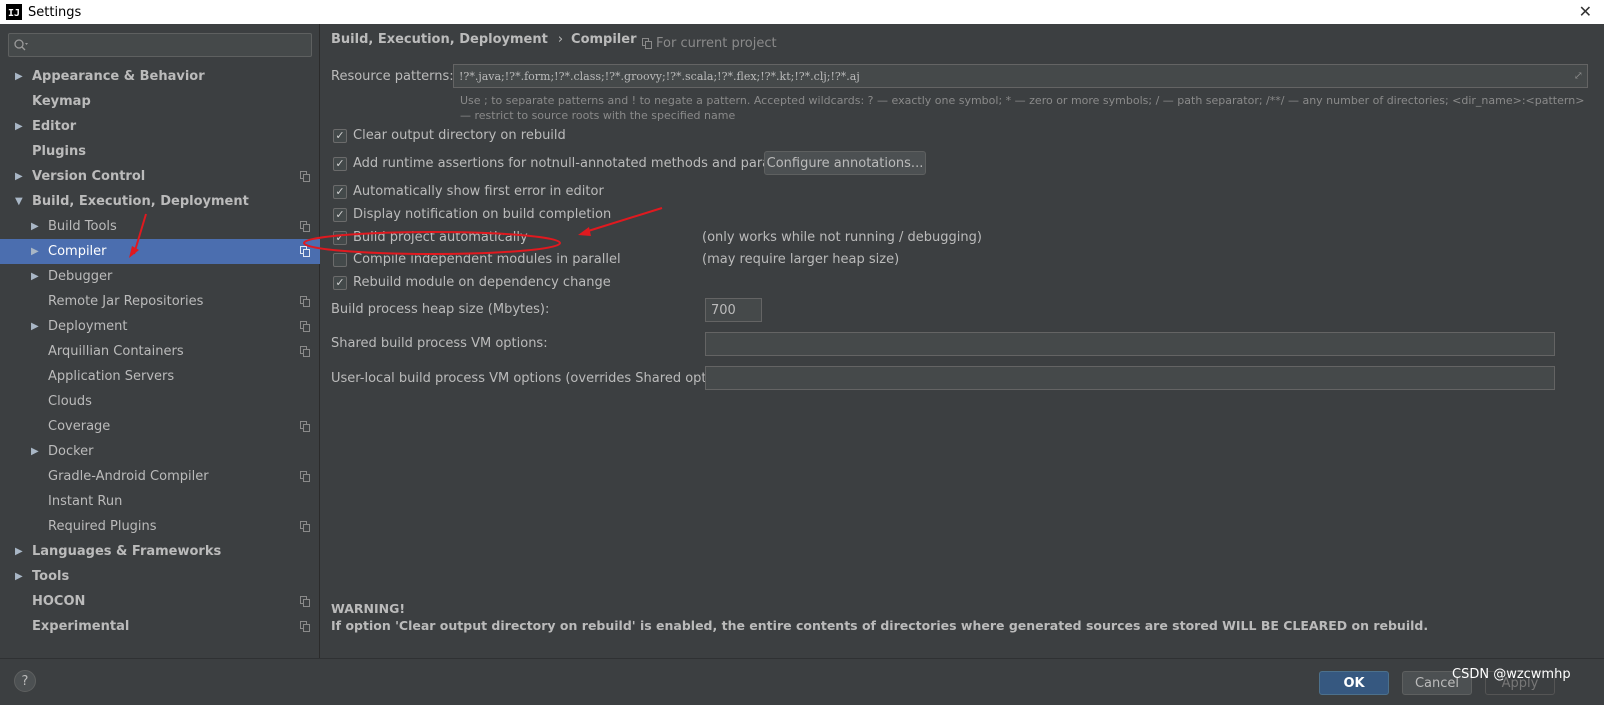 Image resolution: width=1604 pixels, height=705 pixels. I want to click on checkbox, so click(340, 259).